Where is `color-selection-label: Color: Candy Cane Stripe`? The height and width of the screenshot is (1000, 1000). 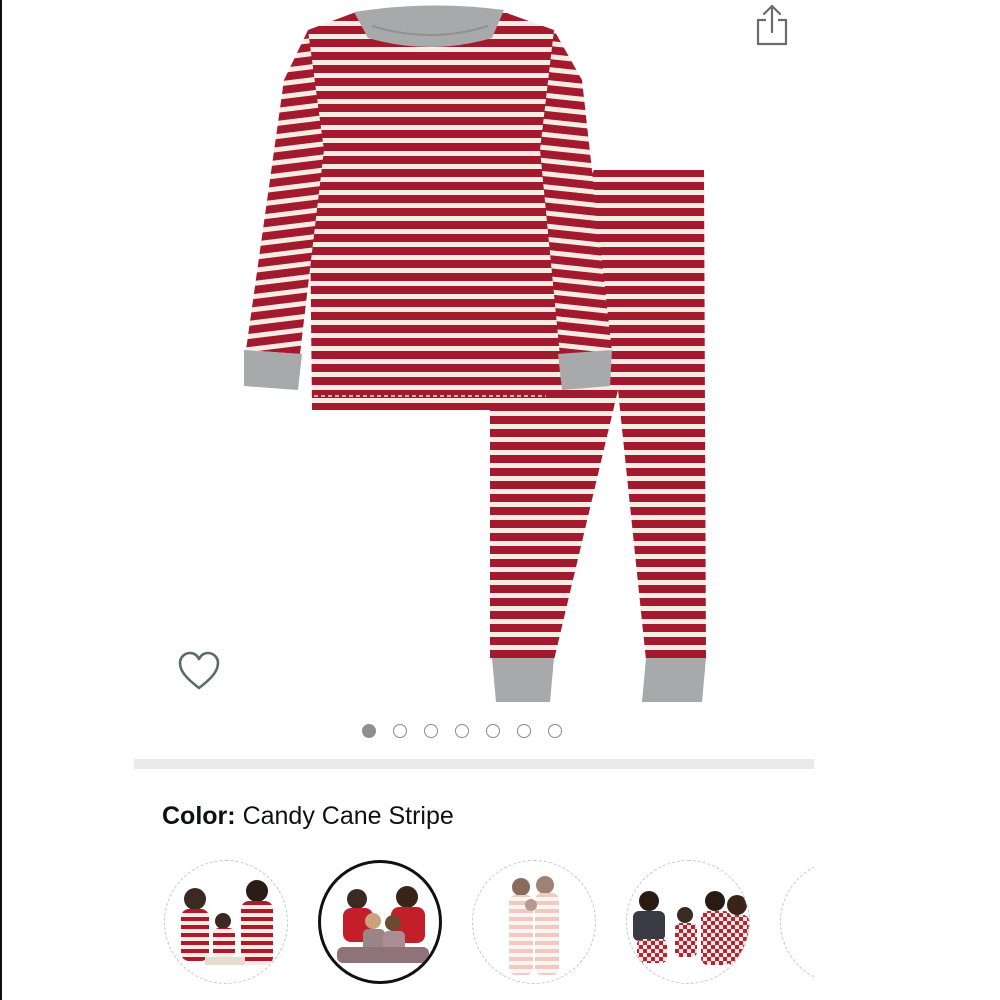
color-selection-label: Color: Candy Cane Stripe is located at coordinates (308, 816).